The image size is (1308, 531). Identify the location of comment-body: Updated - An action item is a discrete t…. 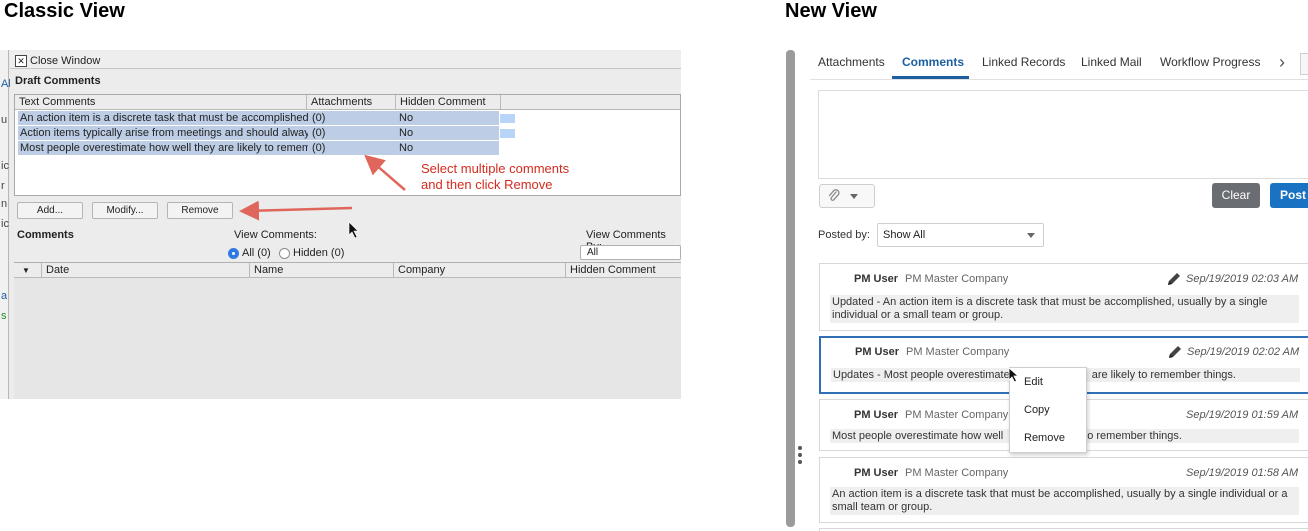
(1064, 309).